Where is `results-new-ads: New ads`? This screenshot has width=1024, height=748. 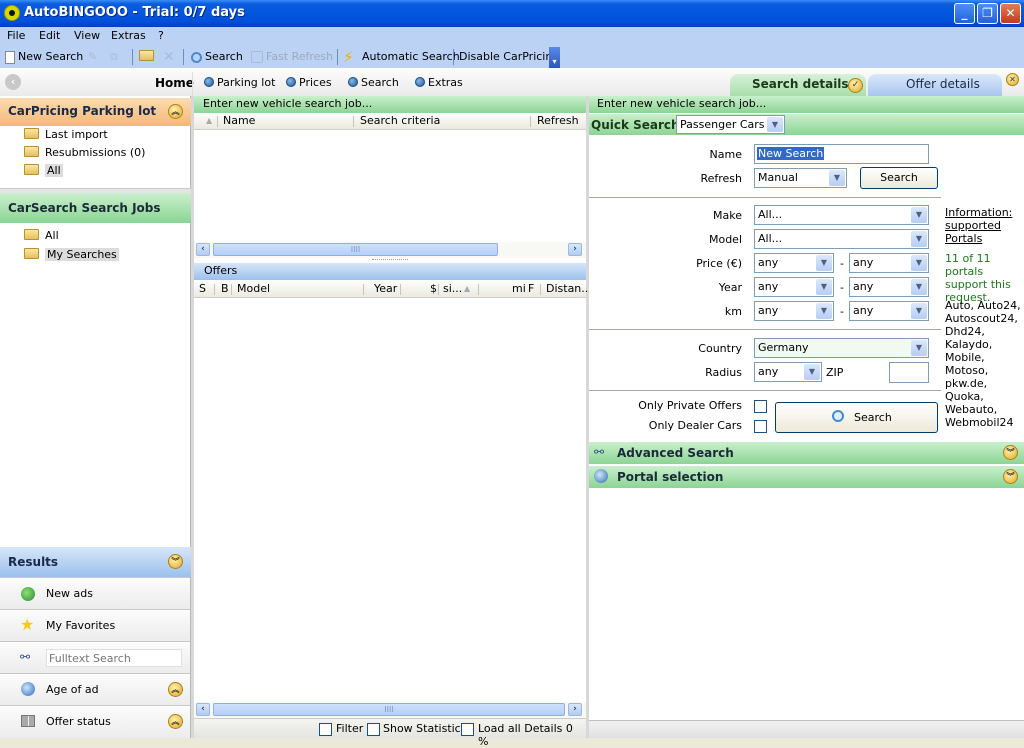 results-new-ads: New ads is located at coordinates (95, 593).